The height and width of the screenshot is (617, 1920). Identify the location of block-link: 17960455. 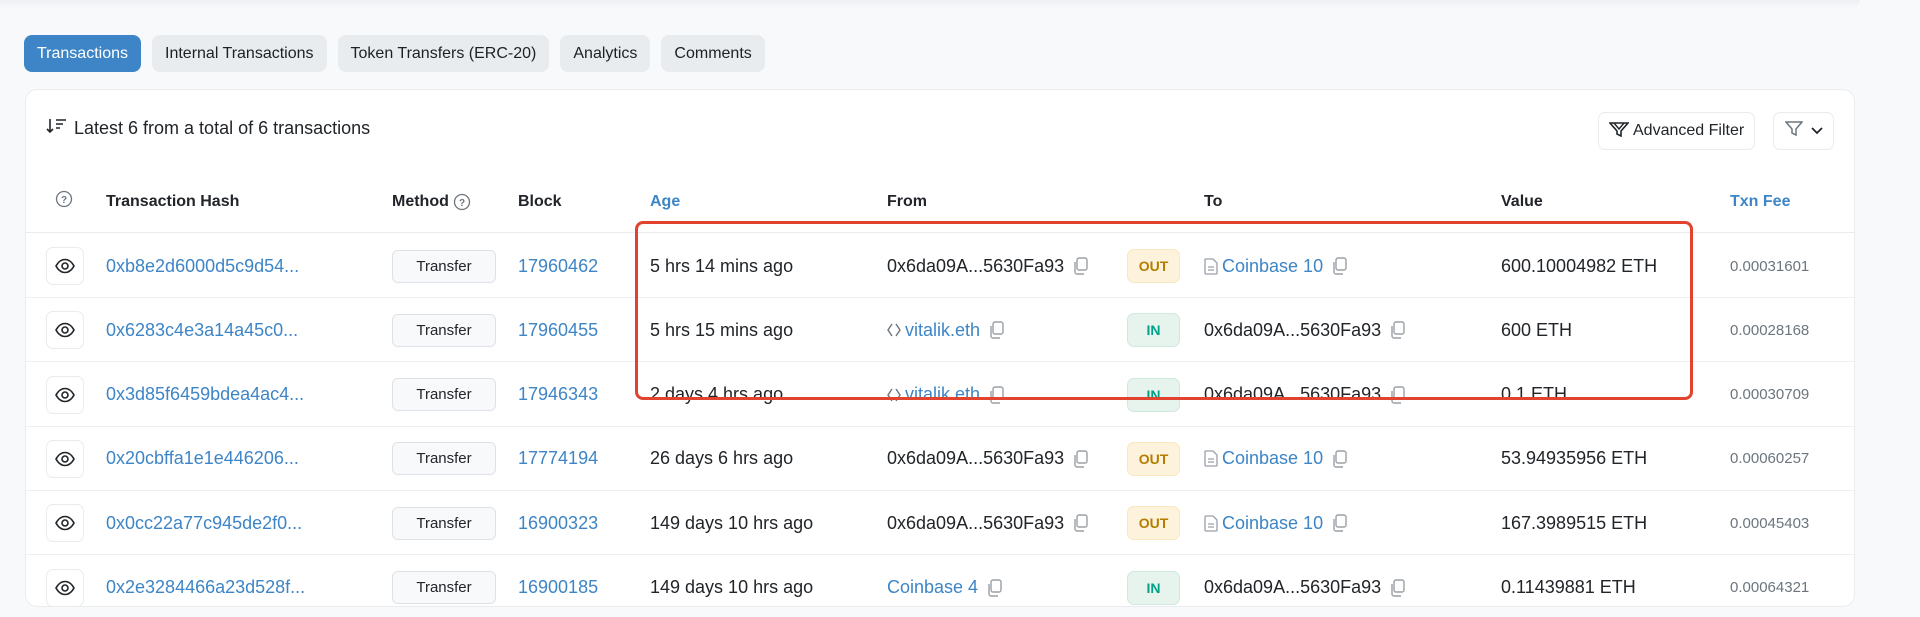
(558, 330).